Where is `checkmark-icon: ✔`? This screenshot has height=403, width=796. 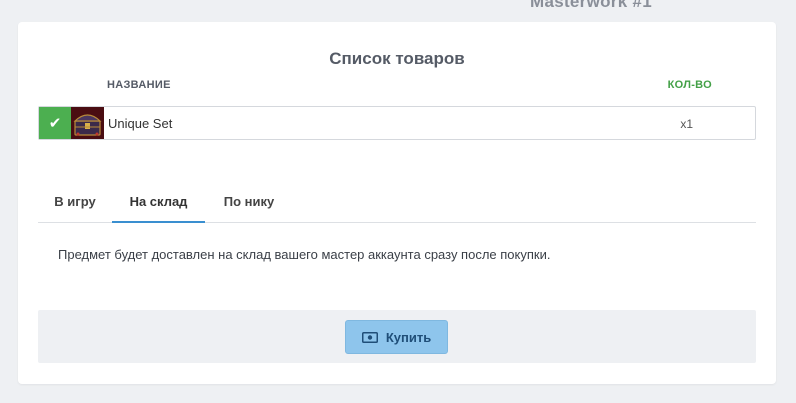 checkmark-icon: ✔ is located at coordinates (55, 123).